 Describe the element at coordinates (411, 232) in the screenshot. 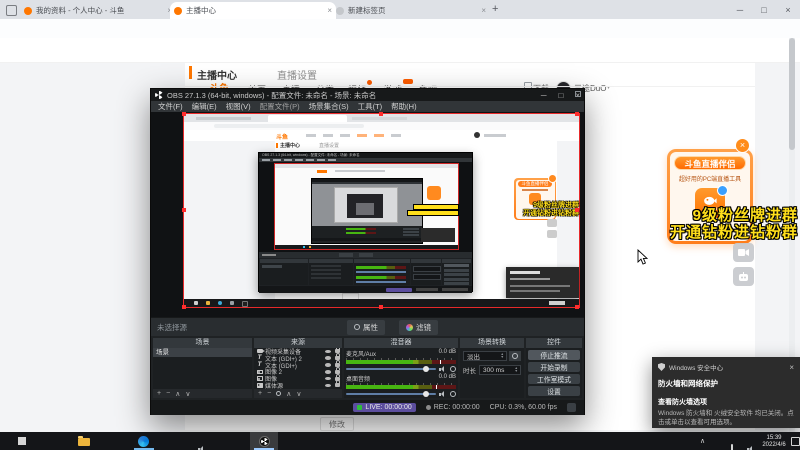

I see `mini3-button` at that location.